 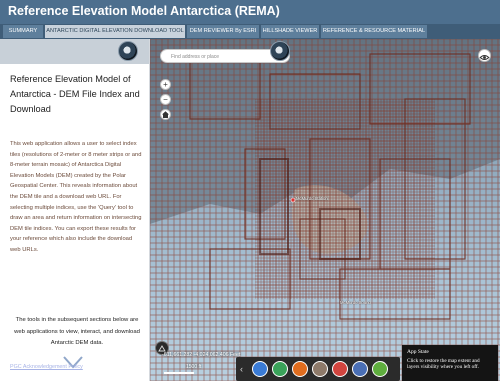 I want to click on layer-list-icon, so click(x=260, y=369).